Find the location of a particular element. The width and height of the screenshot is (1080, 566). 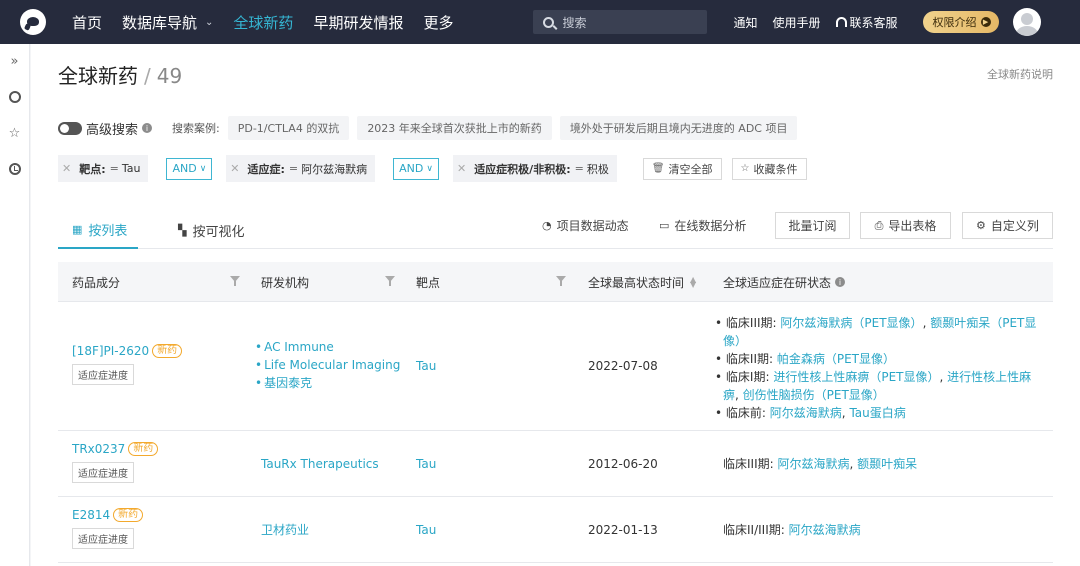

nav-notifications-label: 通知 is located at coordinates (745, 22).